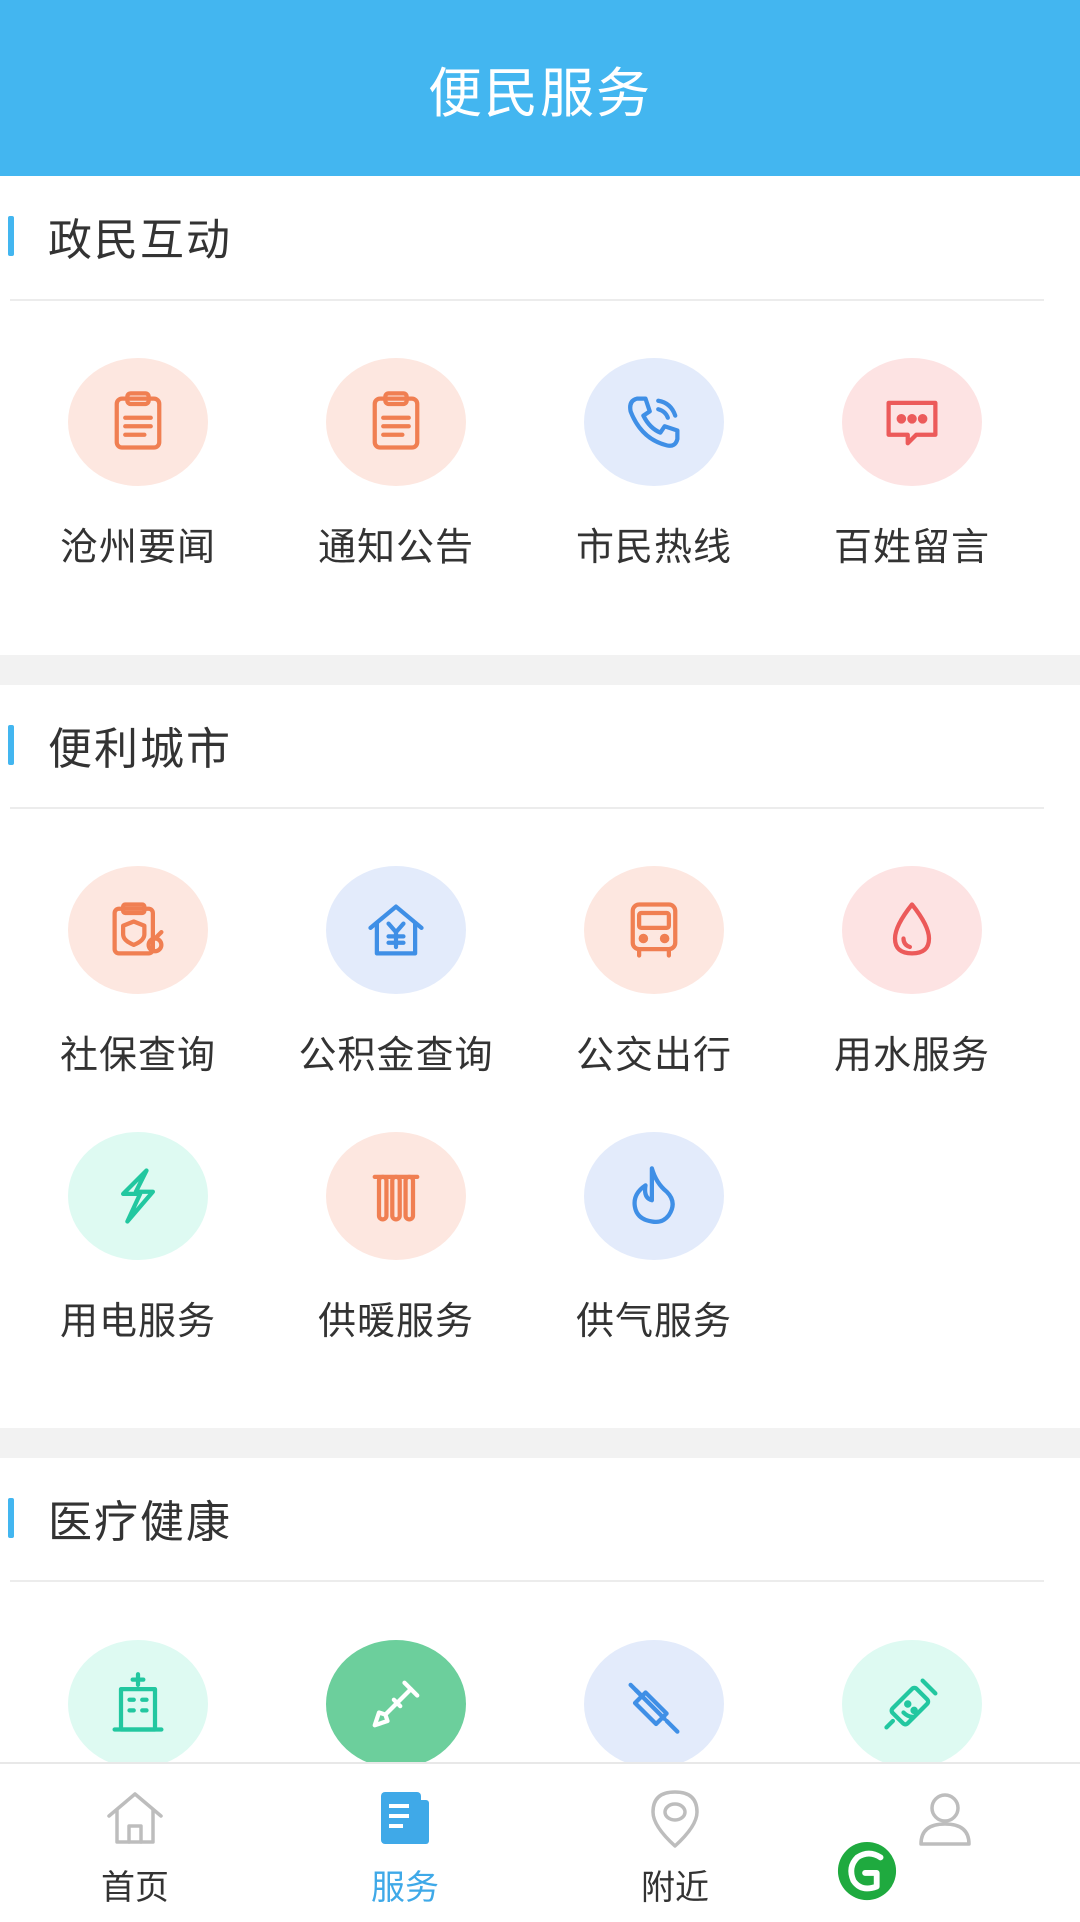  What do you see at coordinates (138, 986) in the screenshot?
I see `grid-item-social-security: 社保查询` at bounding box center [138, 986].